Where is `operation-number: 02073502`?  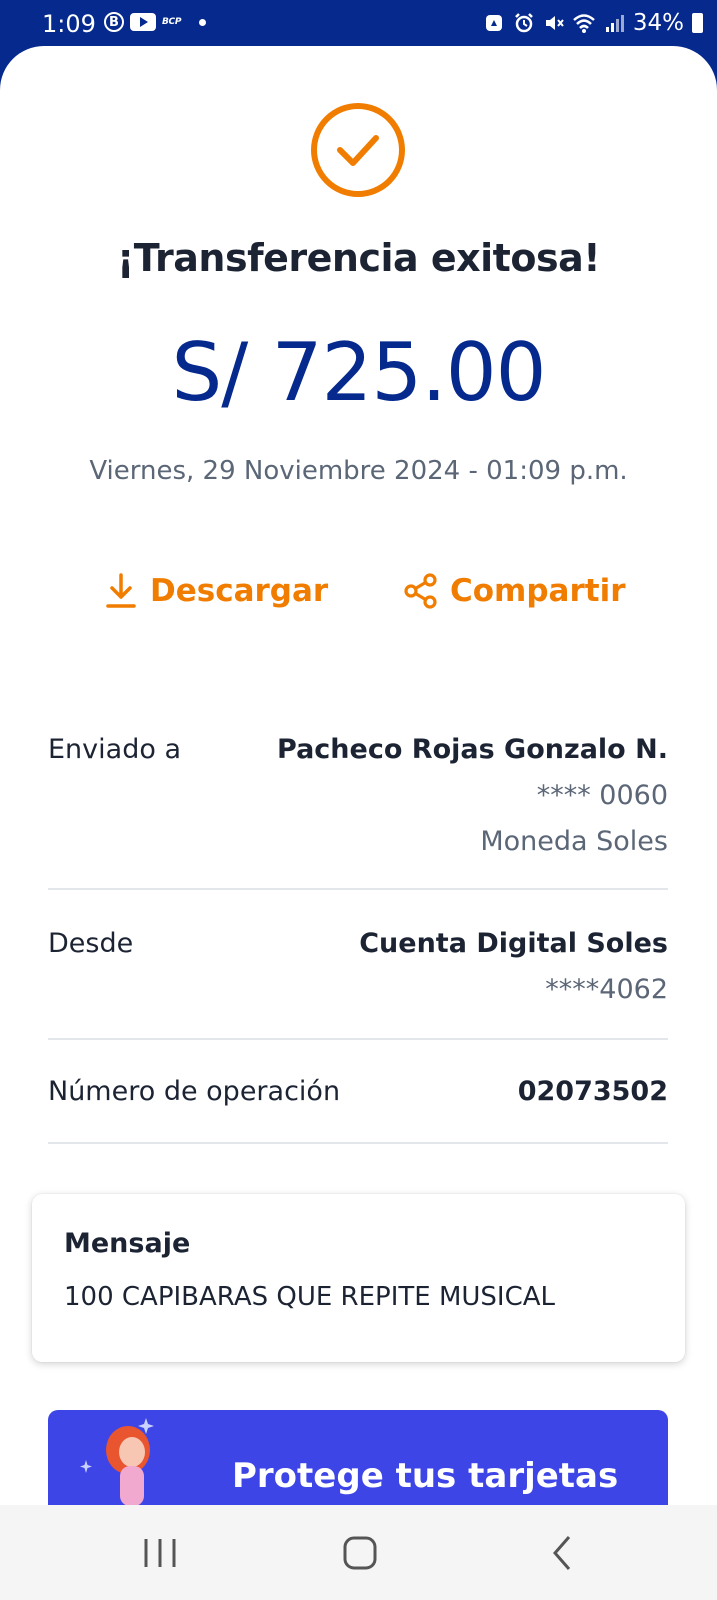 operation-number: 02073502 is located at coordinates (592, 1091).